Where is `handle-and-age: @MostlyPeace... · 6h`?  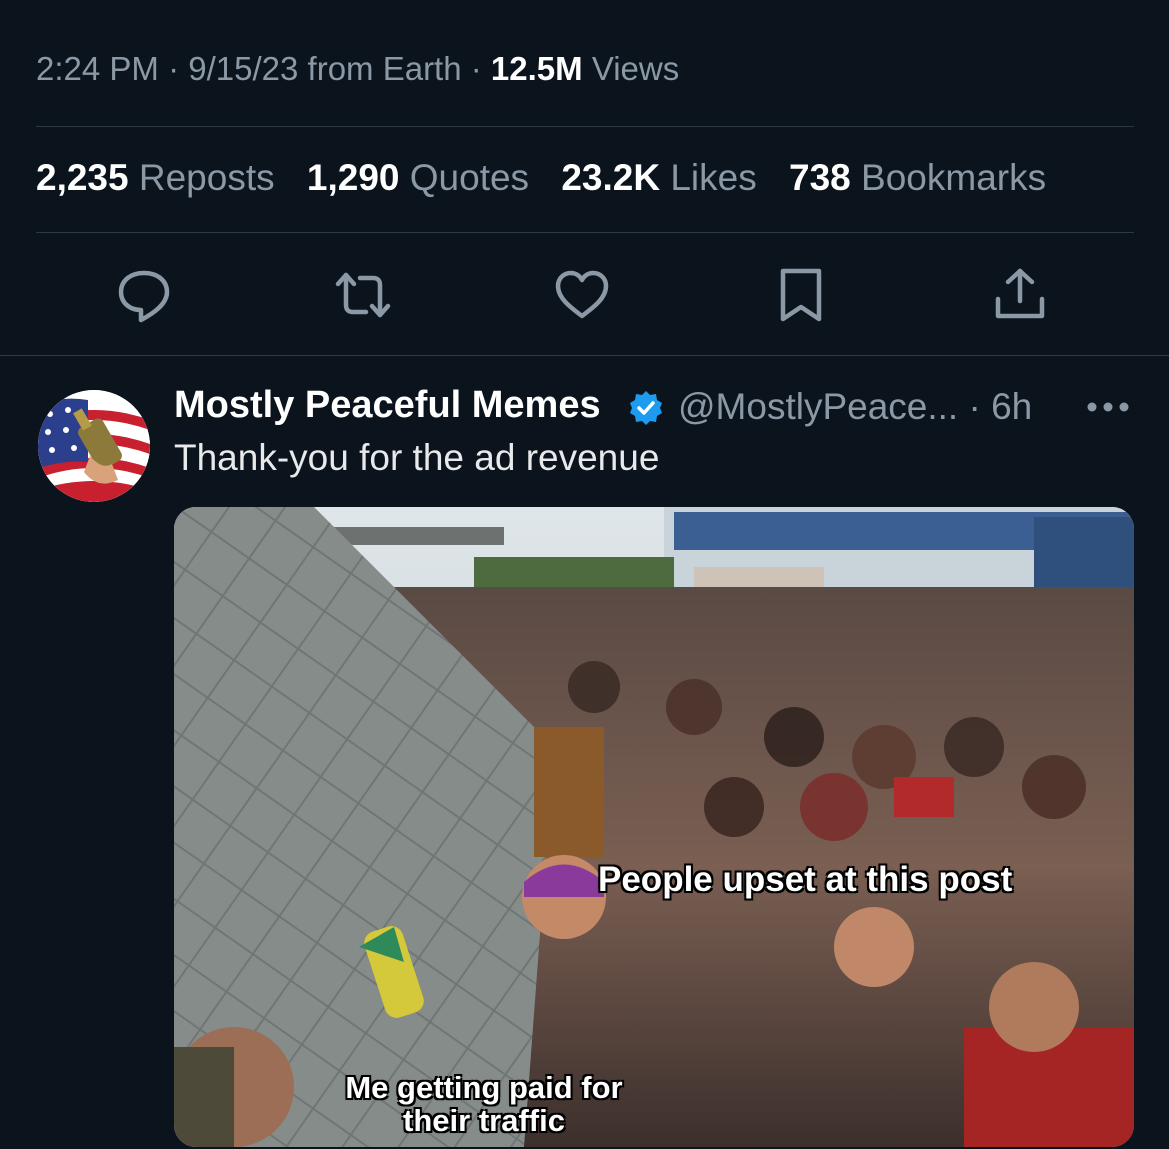
handle-and-age: @MostlyPeace... · 6h is located at coordinates (855, 407).